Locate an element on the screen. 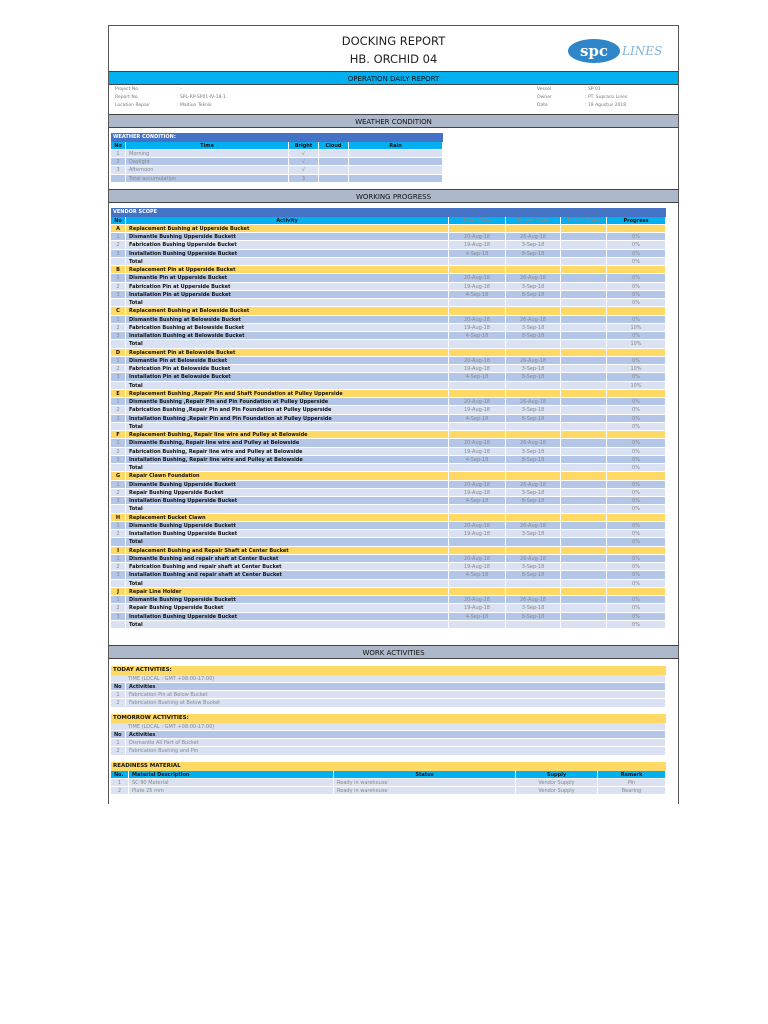 This screenshot has height=1024, width=768. group-id: E is located at coordinates (118, 393).